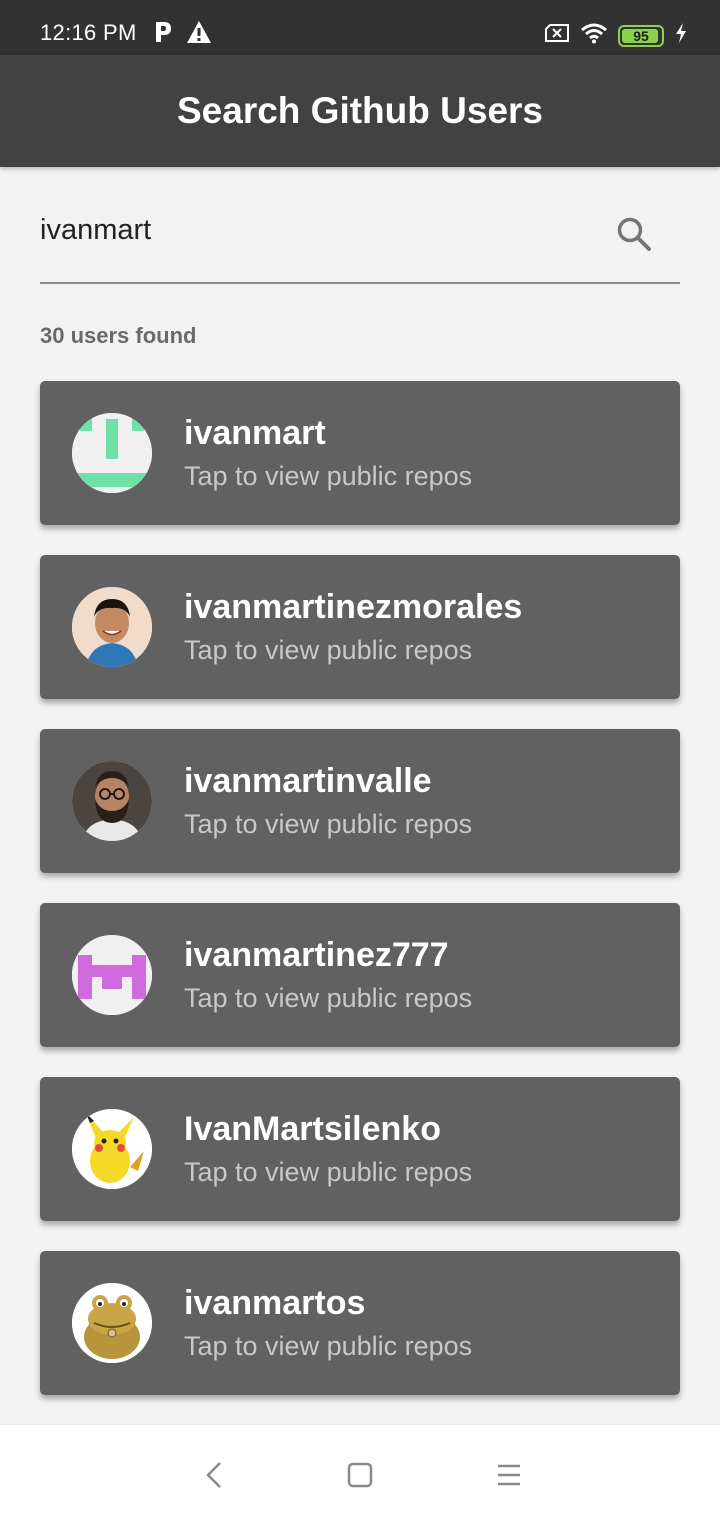  What do you see at coordinates (163, 34) in the screenshot?
I see `parking-icon` at bounding box center [163, 34].